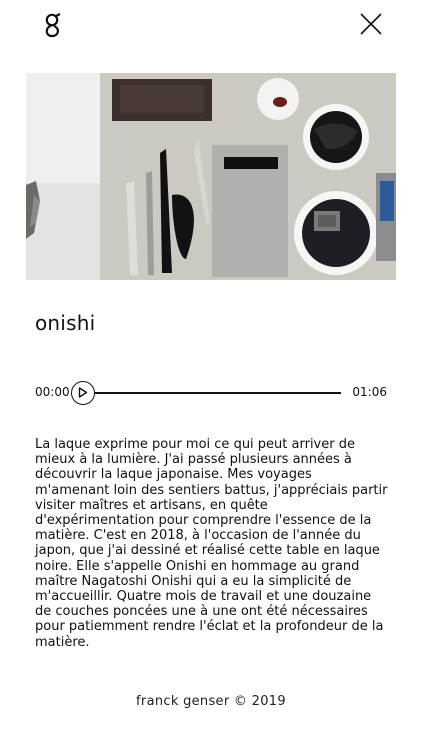 This screenshot has width=422, height=750. Describe the element at coordinates (218, 393) in the screenshot. I see `progress-track` at that location.